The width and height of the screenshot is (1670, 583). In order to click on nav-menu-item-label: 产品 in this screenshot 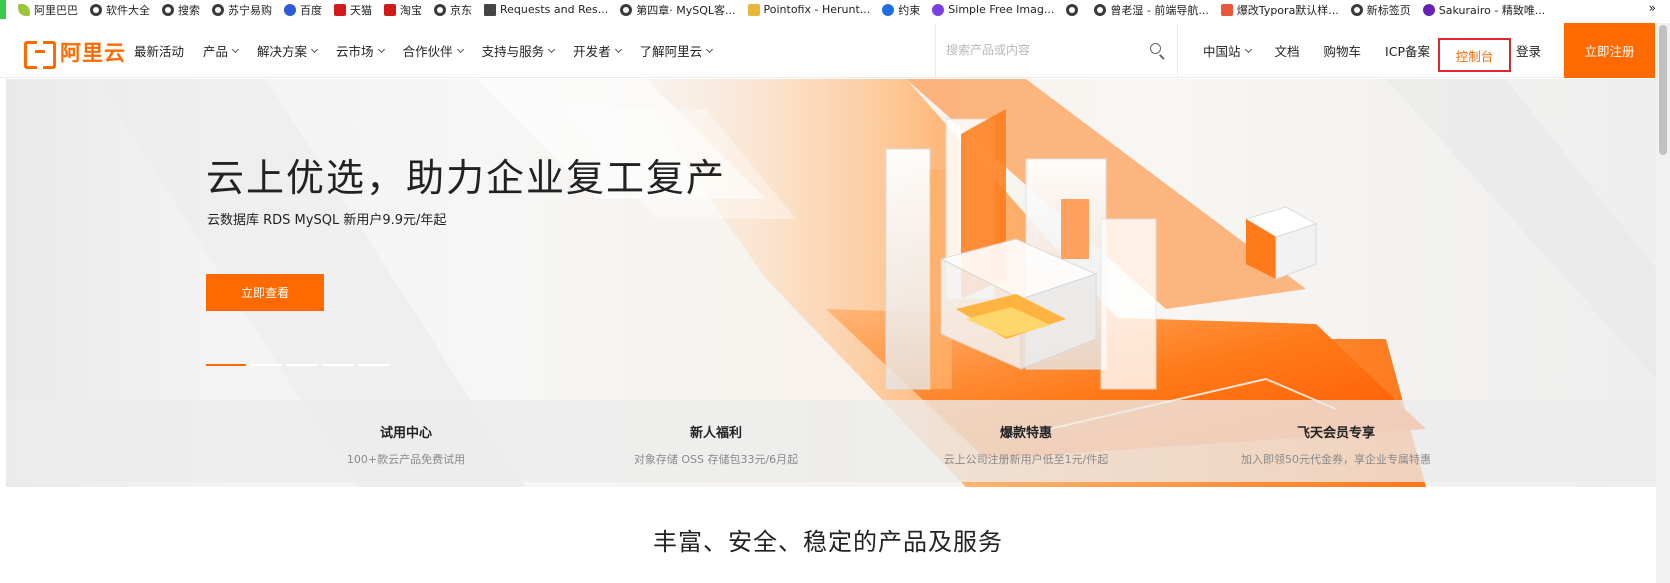, I will do `click(216, 51)`.